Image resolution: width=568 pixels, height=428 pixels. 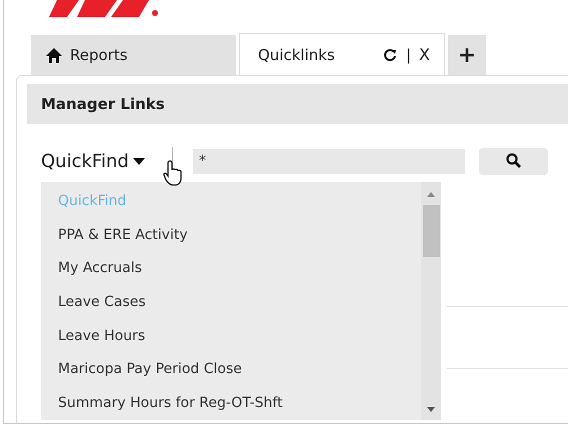 What do you see at coordinates (467, 55) in the screenshot?
I see `add-tab-button: +` at bounding box center [467, 55].